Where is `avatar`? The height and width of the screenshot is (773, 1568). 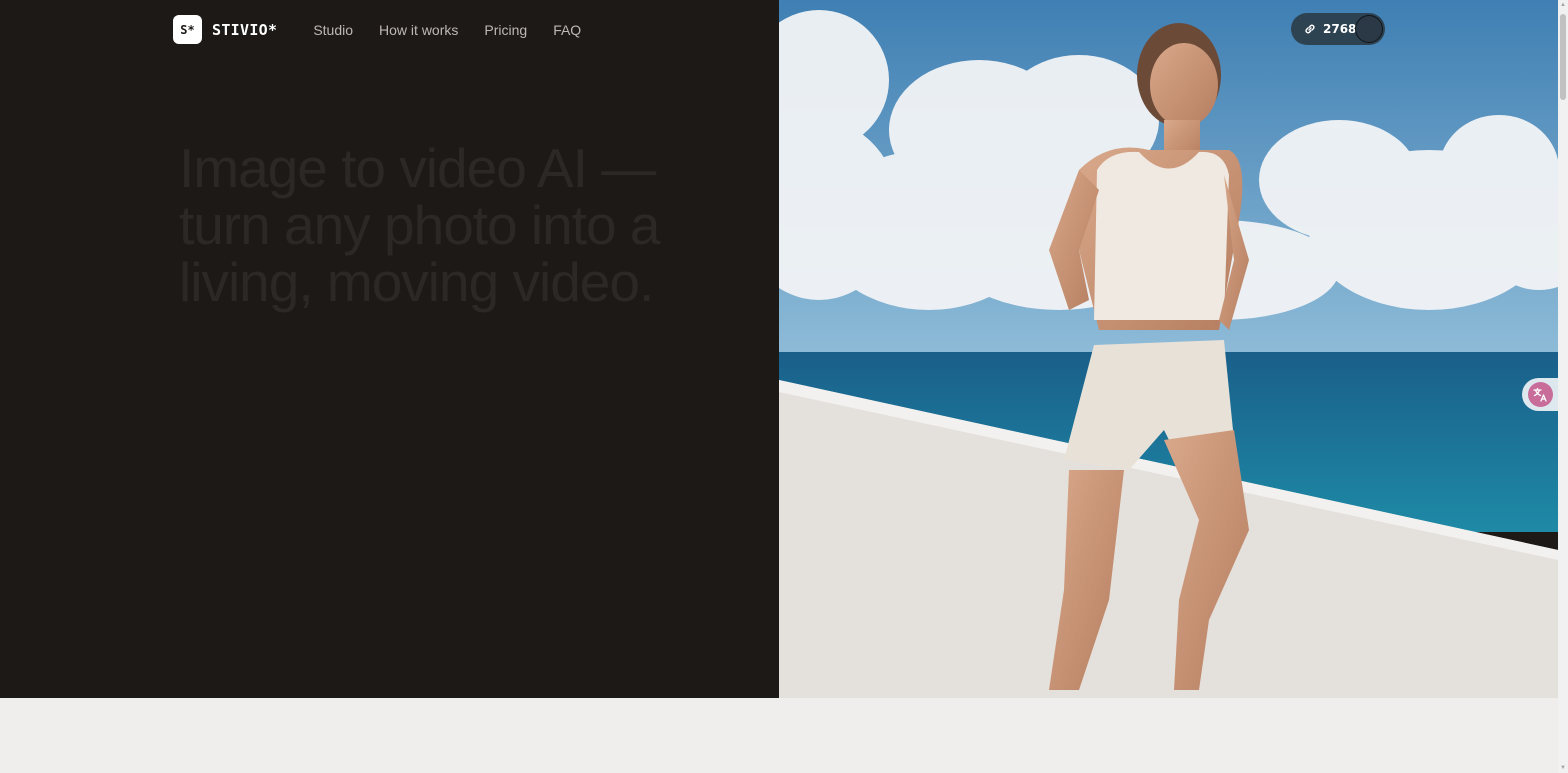 avatar is located at coordinates (1369, 29).